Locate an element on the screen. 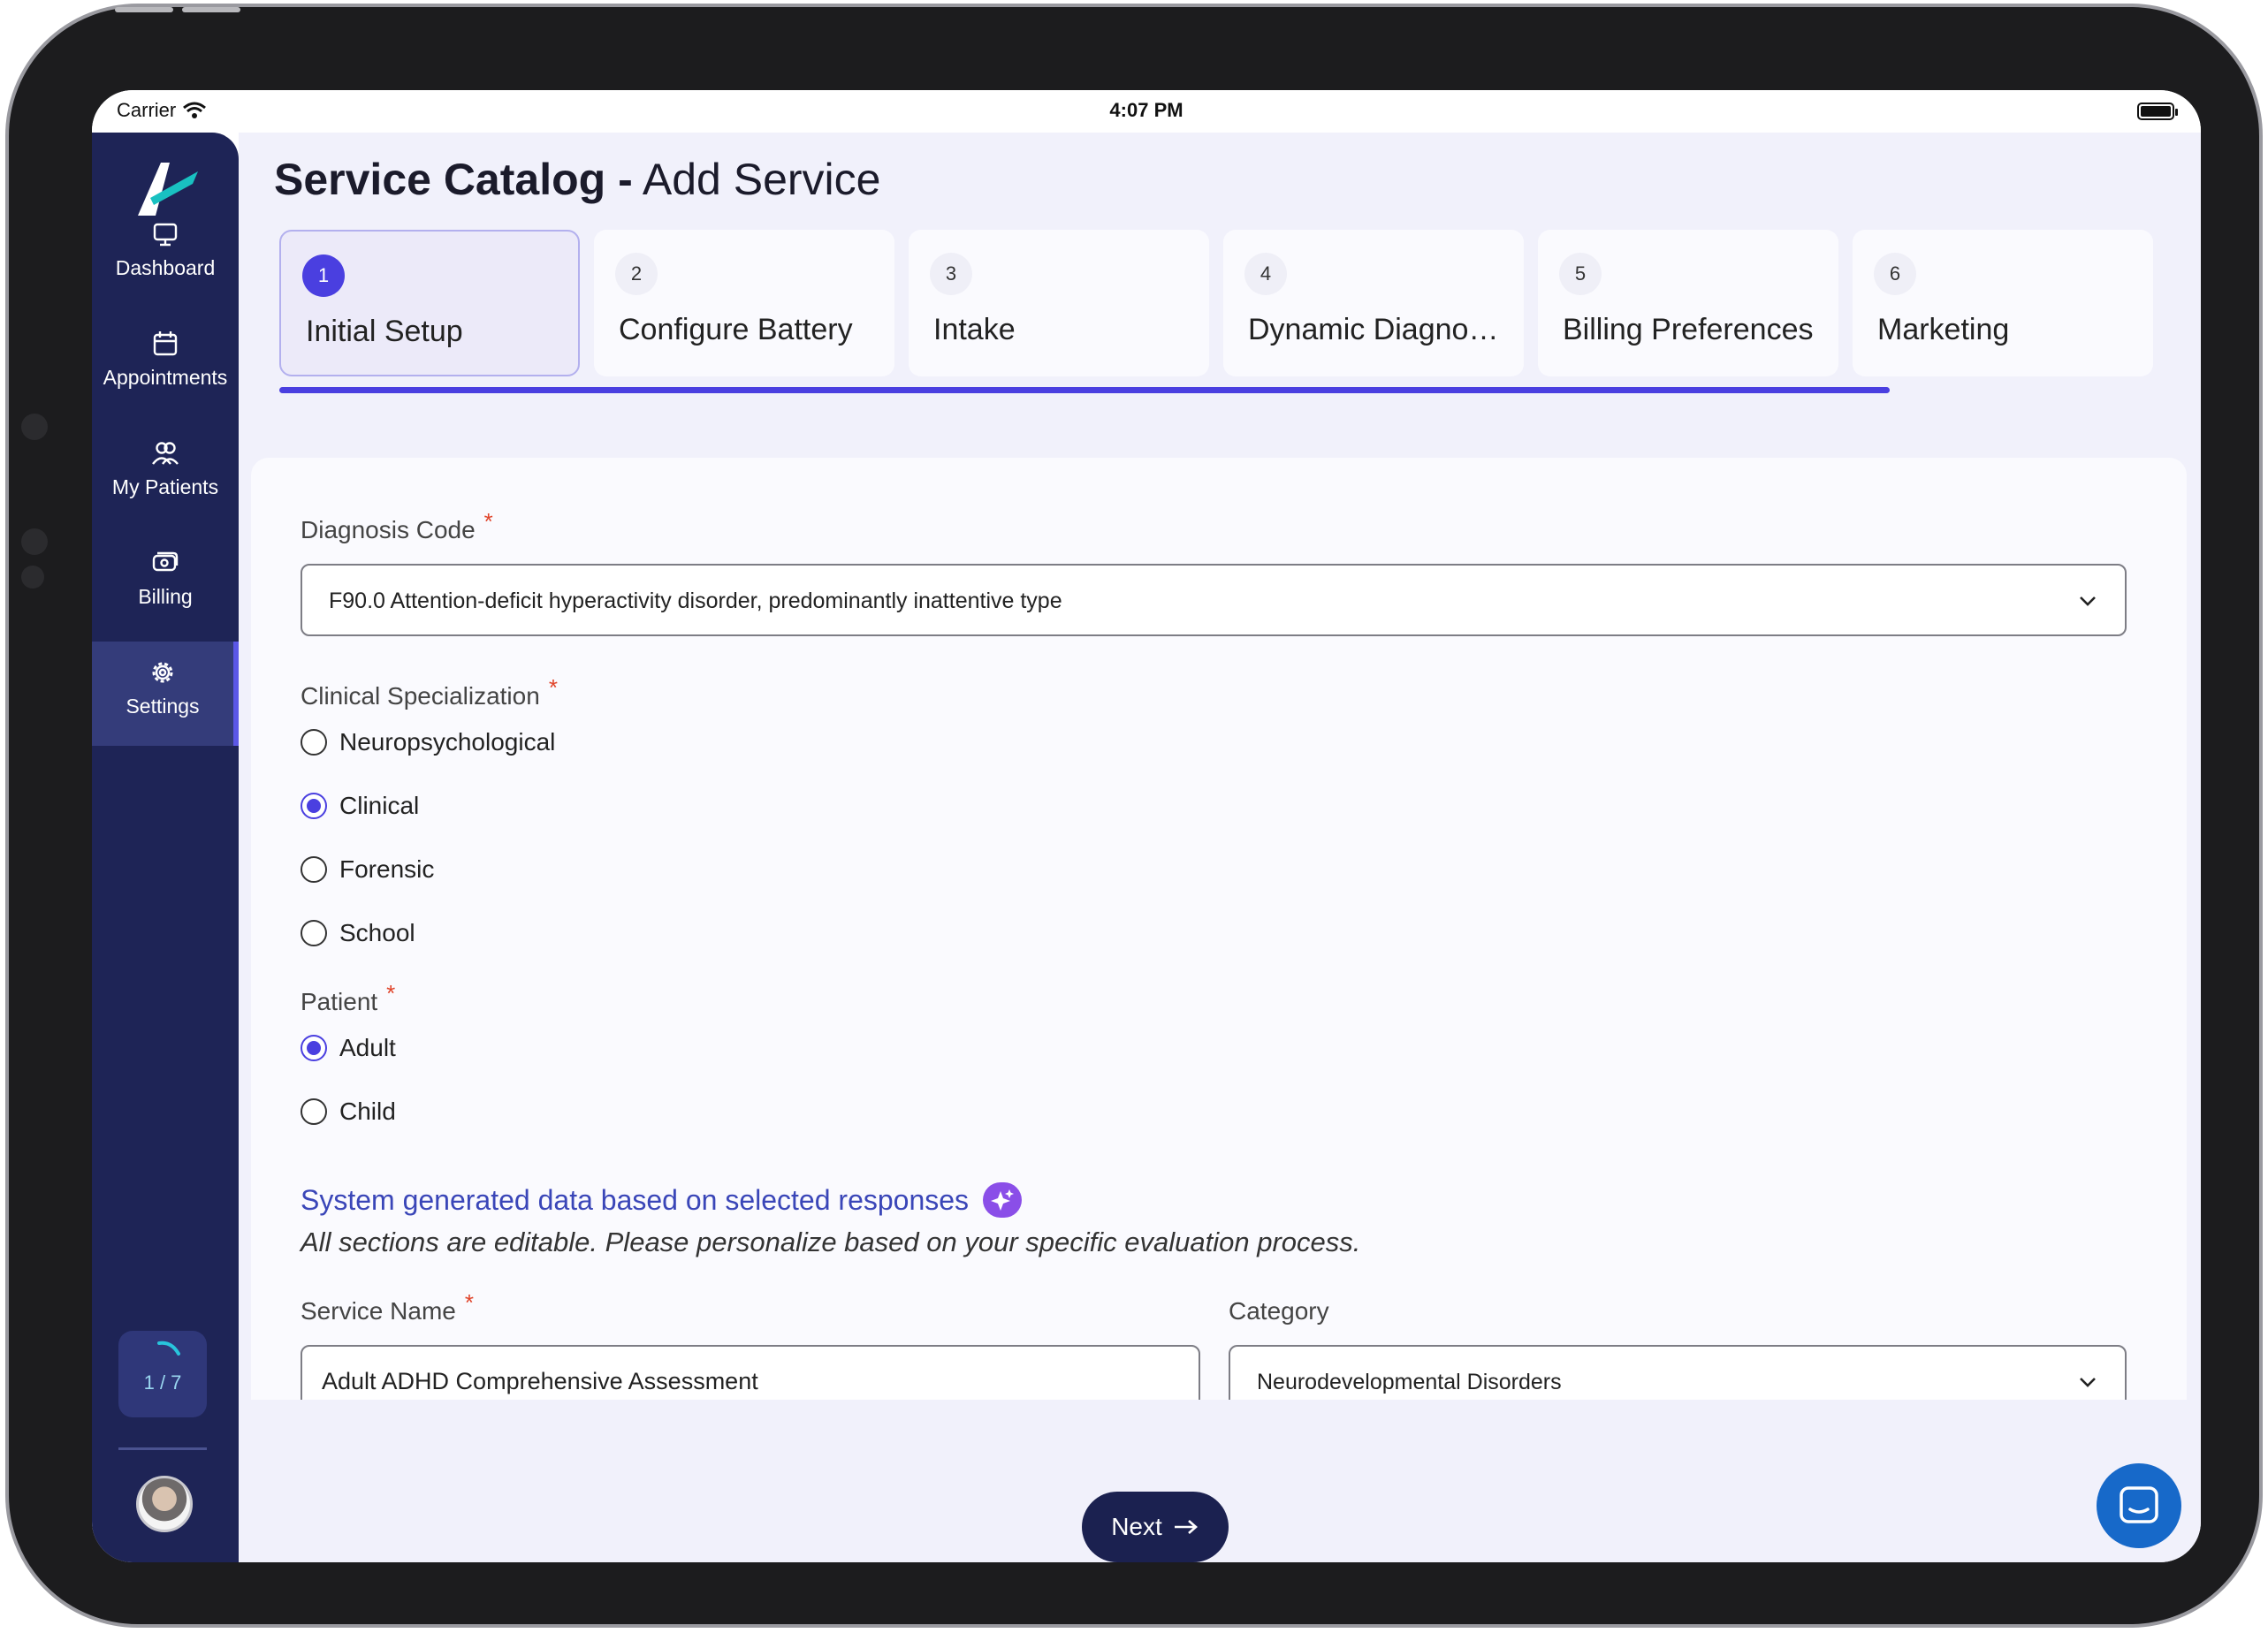 The width and height of the screenshot is (2268, 1633). step-label: Initial Setup is located at coordinates (385, 331).